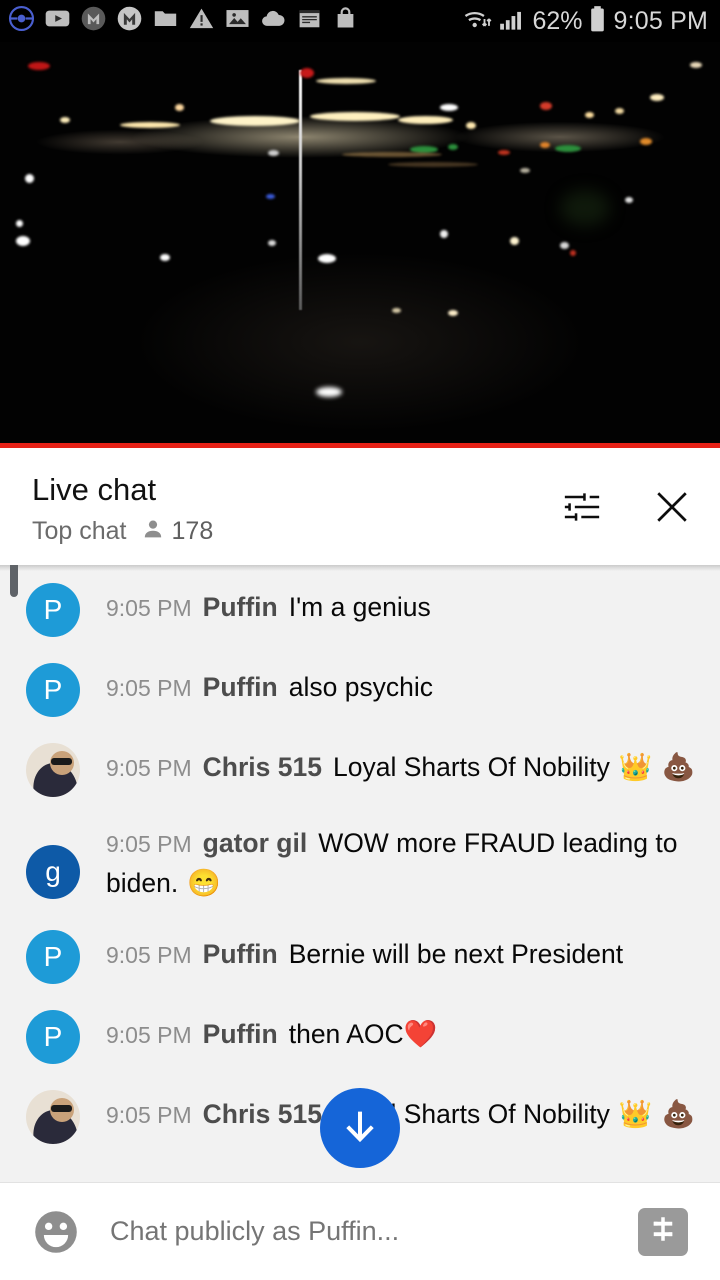 This screenshot has height=1280, width=720. What do you see at coordinates (597, 21) in the screenshot?
I see `battery-icon` at bounding box center [597, 21].